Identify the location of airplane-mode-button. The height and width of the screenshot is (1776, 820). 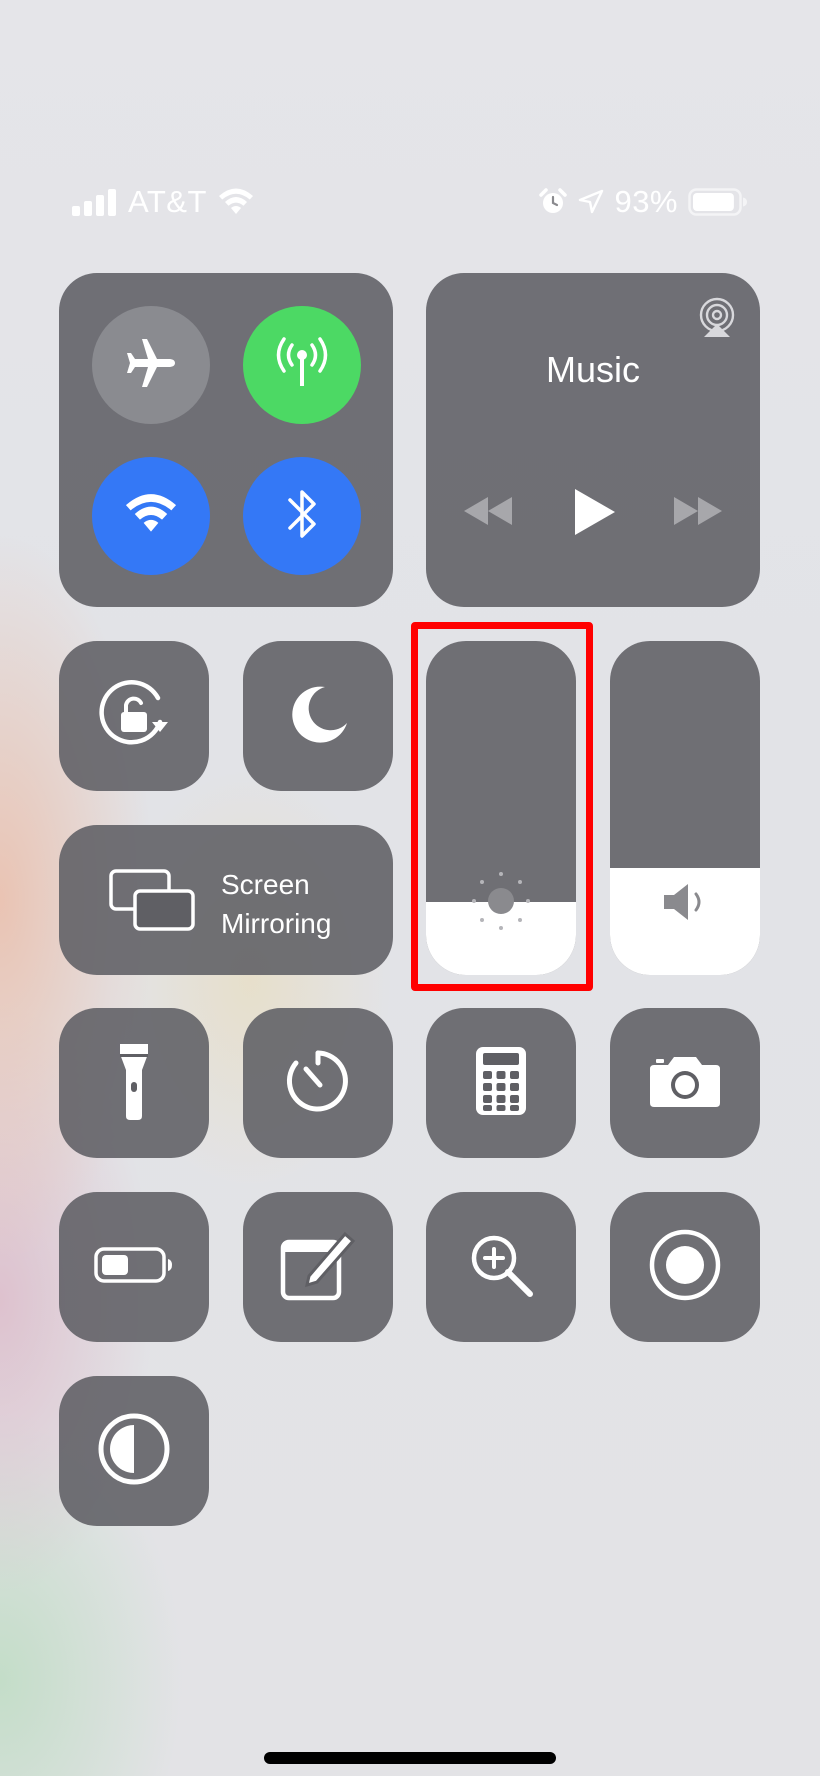
(151, 365).